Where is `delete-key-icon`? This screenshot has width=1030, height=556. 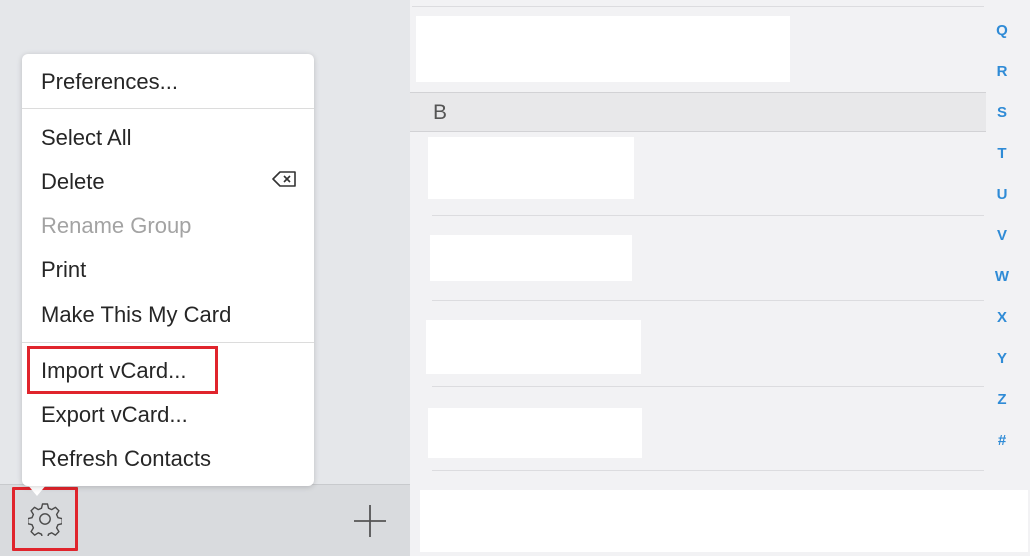 delete-key-icon is located at coordinates (284, 179).